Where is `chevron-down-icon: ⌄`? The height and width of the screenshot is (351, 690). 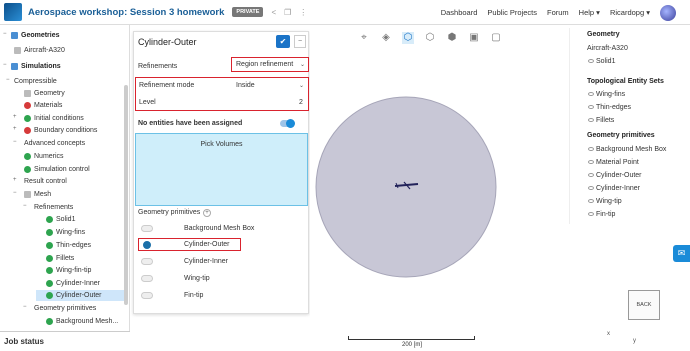
chevron-down-icon: ⌄ is located at coordinates (302, 86).